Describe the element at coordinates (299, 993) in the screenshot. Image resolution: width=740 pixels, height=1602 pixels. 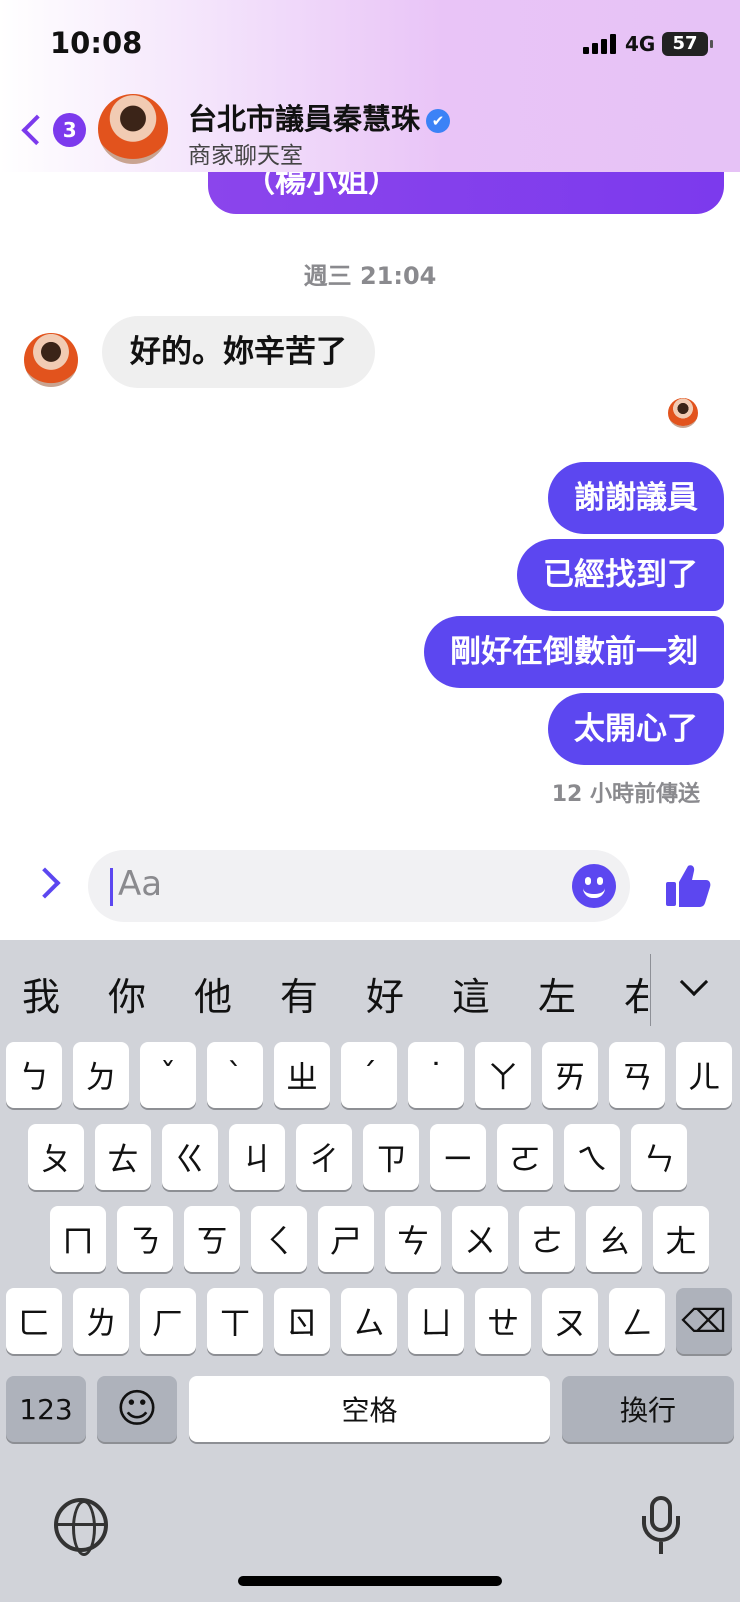
I see `candidate: 有` at that location.